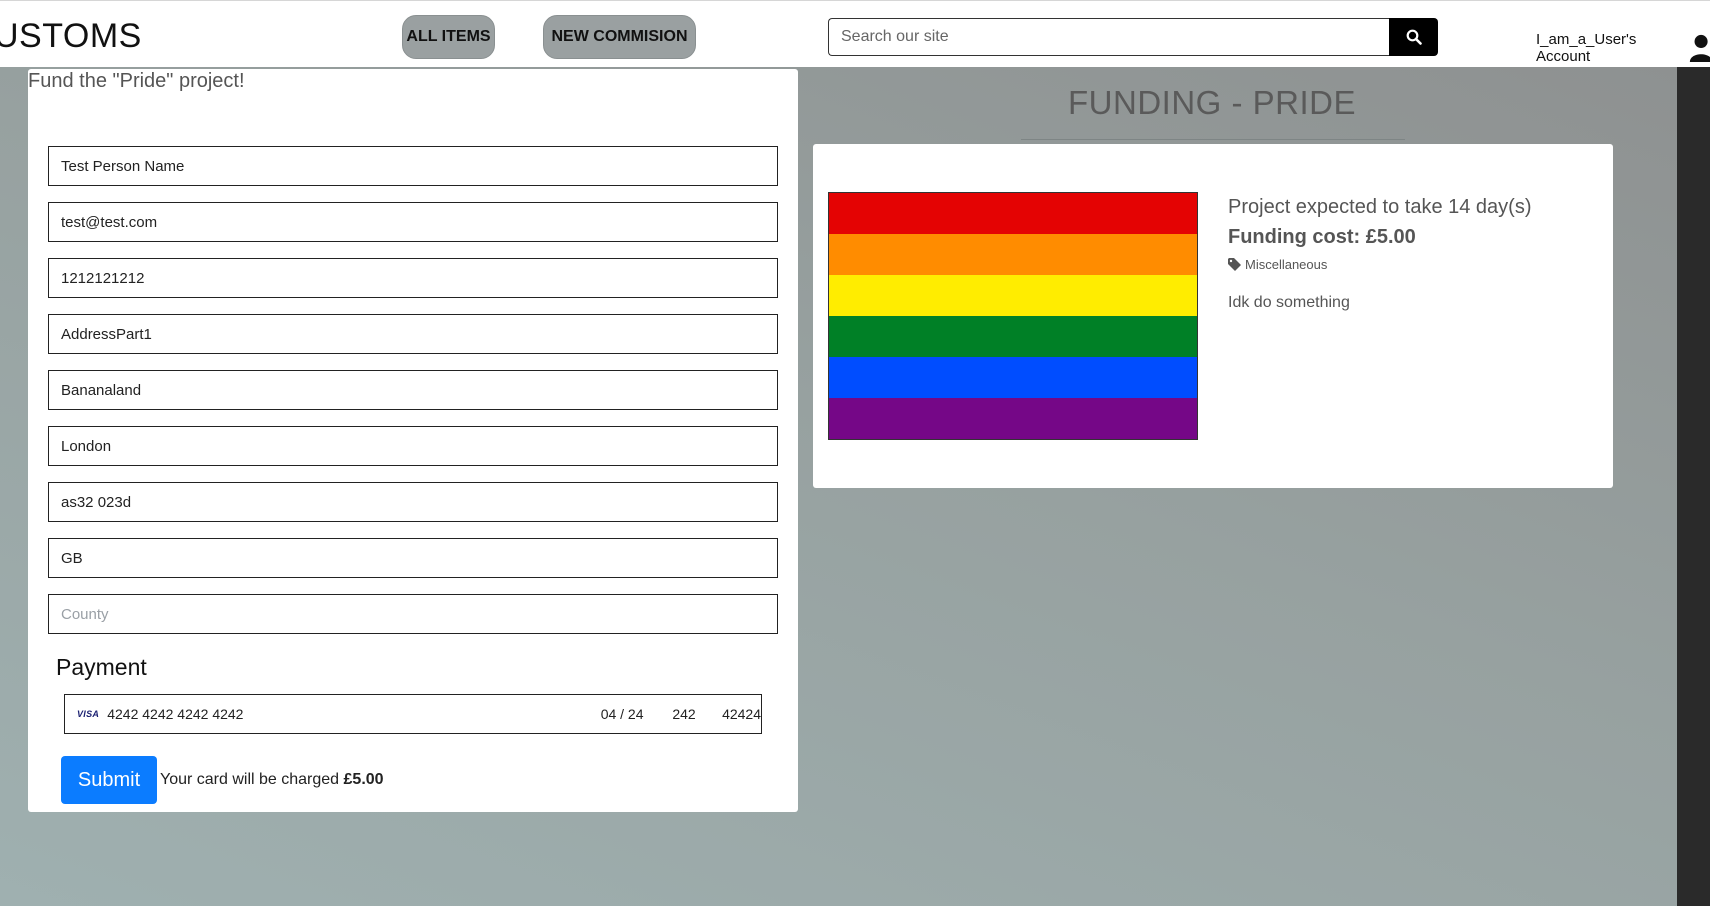 This screenshot has height=906, width=1710. What do you see at coordinates (413, 614) in the screenshot?
I see `county-field` at bounding box center [413, 614].